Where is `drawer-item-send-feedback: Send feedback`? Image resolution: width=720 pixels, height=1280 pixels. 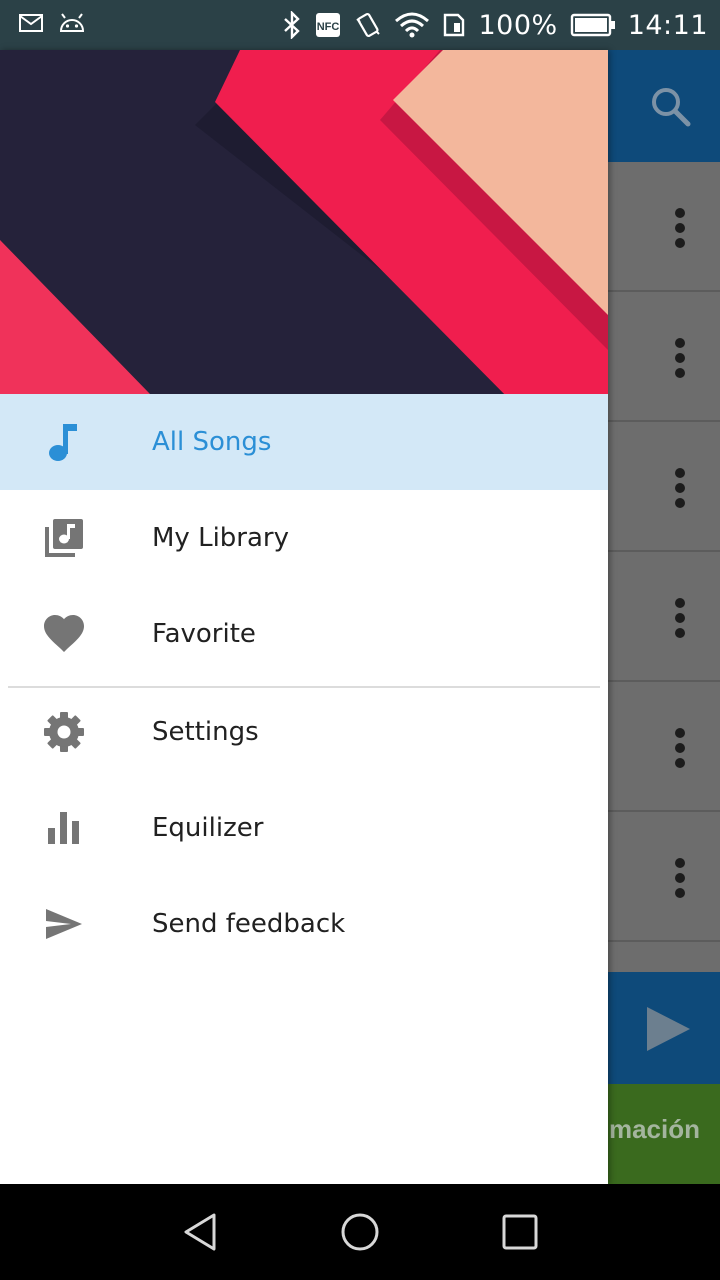 drawer-item-send-feedback: Send feedback is located at coordinates (304, 924).